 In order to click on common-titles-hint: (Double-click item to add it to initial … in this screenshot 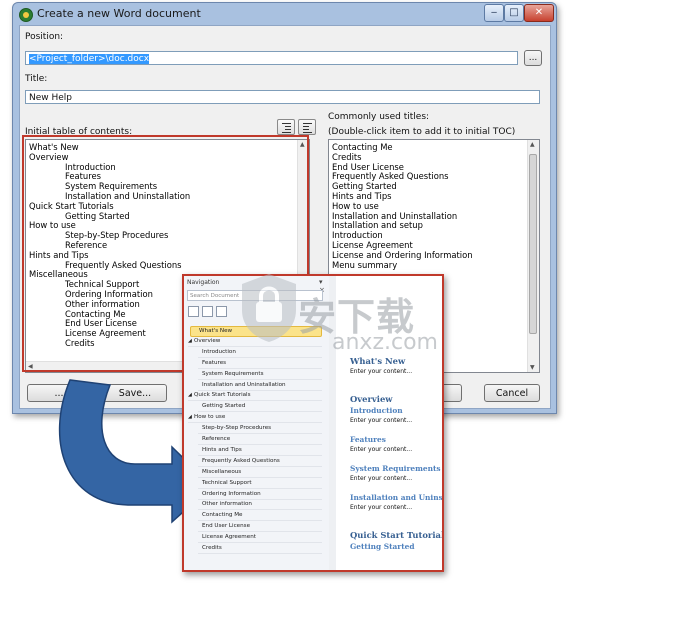, I will do `click(422, 132)`.